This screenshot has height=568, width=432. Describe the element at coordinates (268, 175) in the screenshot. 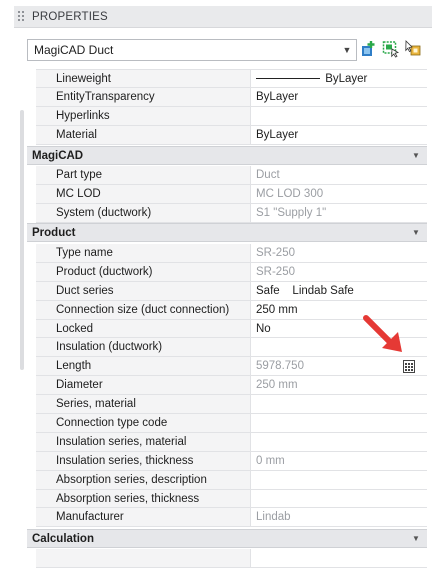

I see `property-value: Duct` at that location.